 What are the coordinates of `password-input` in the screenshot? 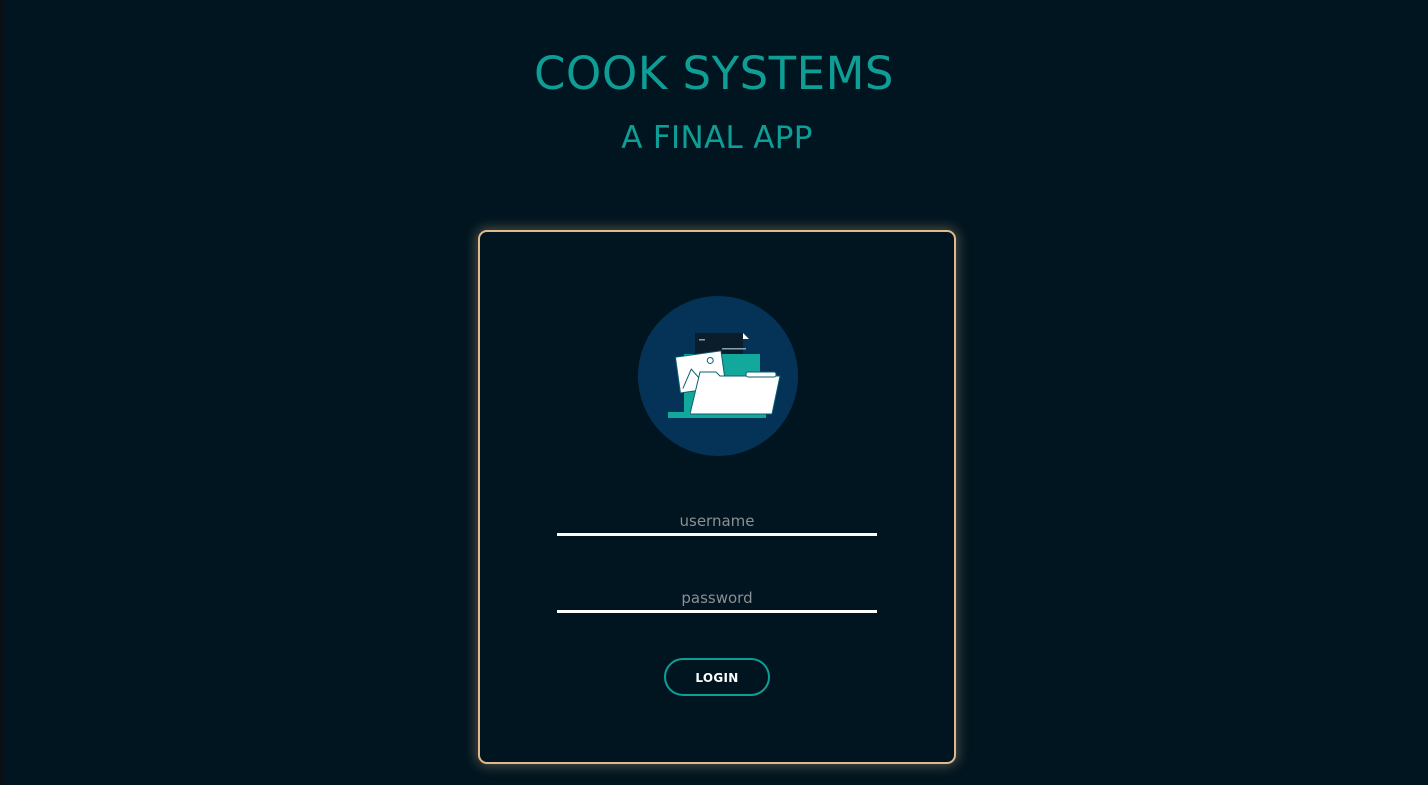 It's located at (717, 592).